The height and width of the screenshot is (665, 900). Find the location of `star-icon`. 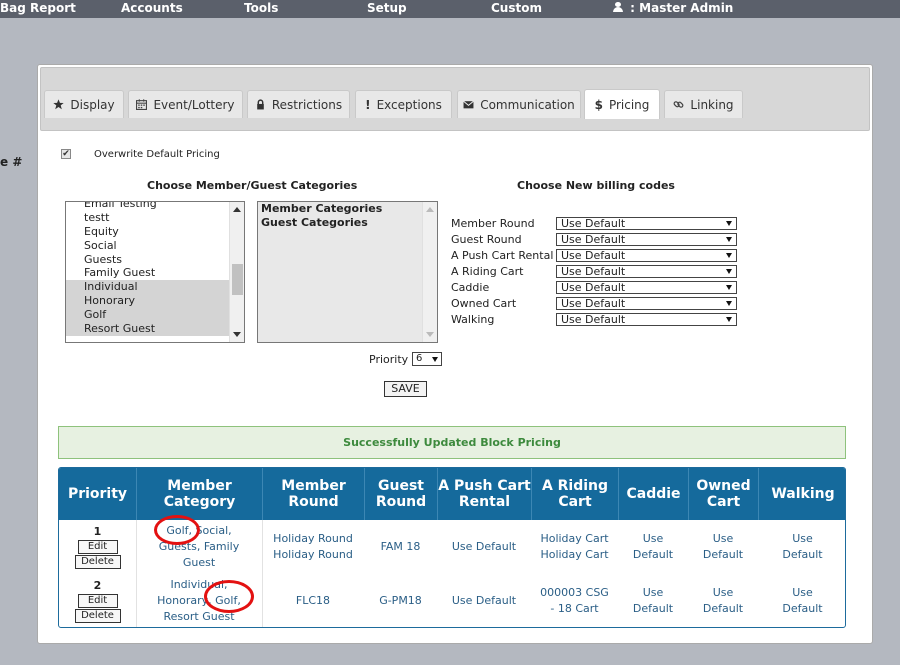

star-icon is located at coordinates (59, 104).